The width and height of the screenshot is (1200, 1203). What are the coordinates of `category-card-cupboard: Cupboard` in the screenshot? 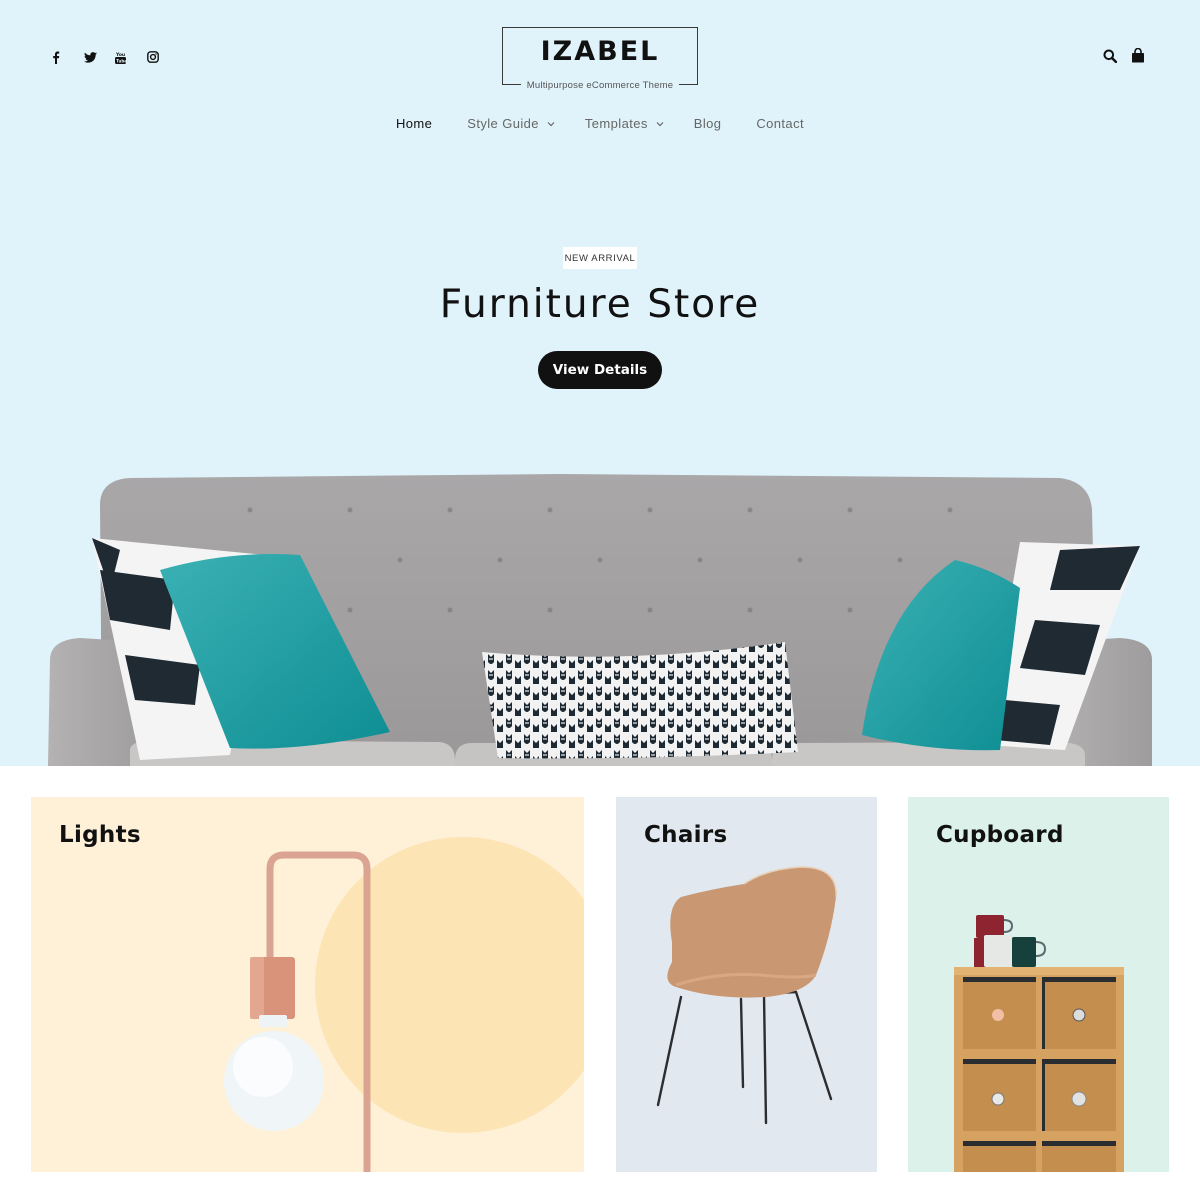 It's located at (1038, 984).